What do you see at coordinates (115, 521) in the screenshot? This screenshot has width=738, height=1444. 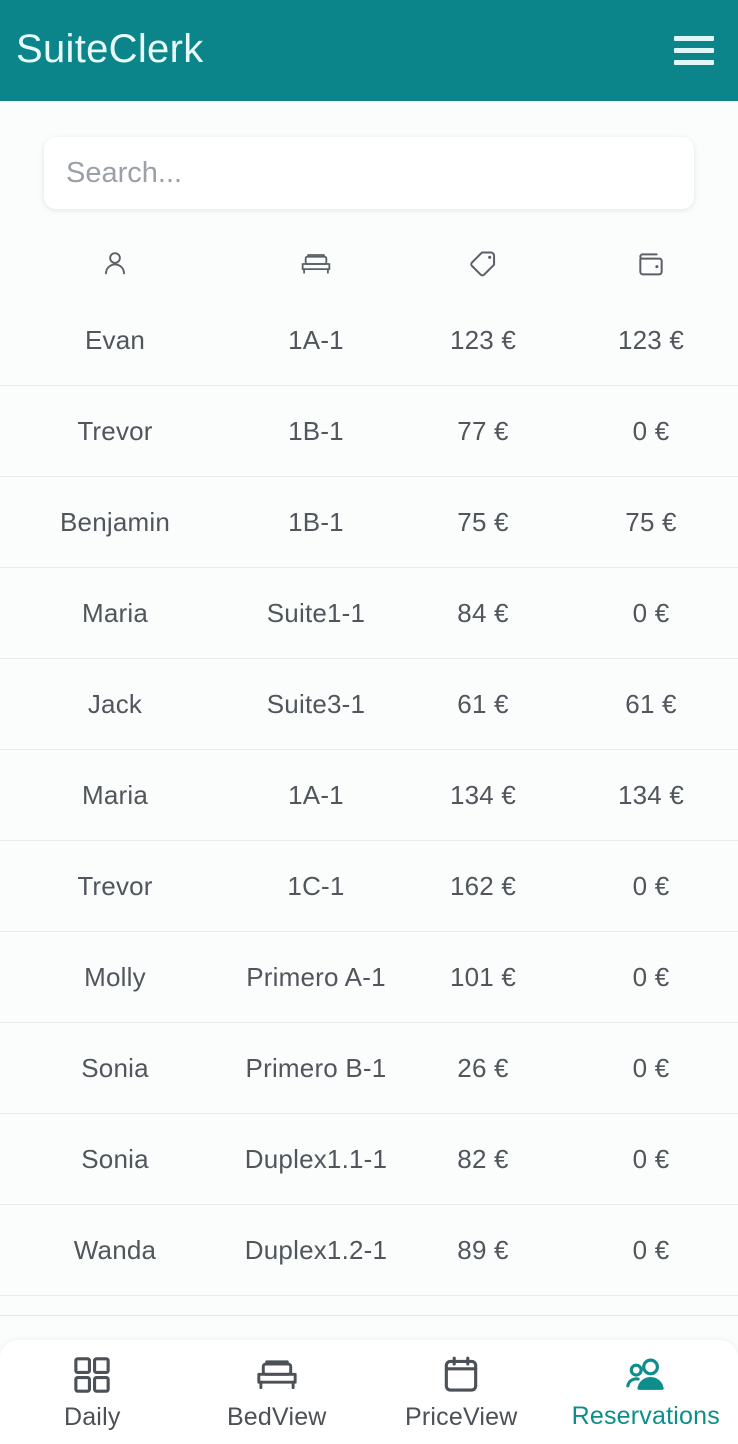 I see `cell-name: Benjamin` at bounding box center [115, 521].